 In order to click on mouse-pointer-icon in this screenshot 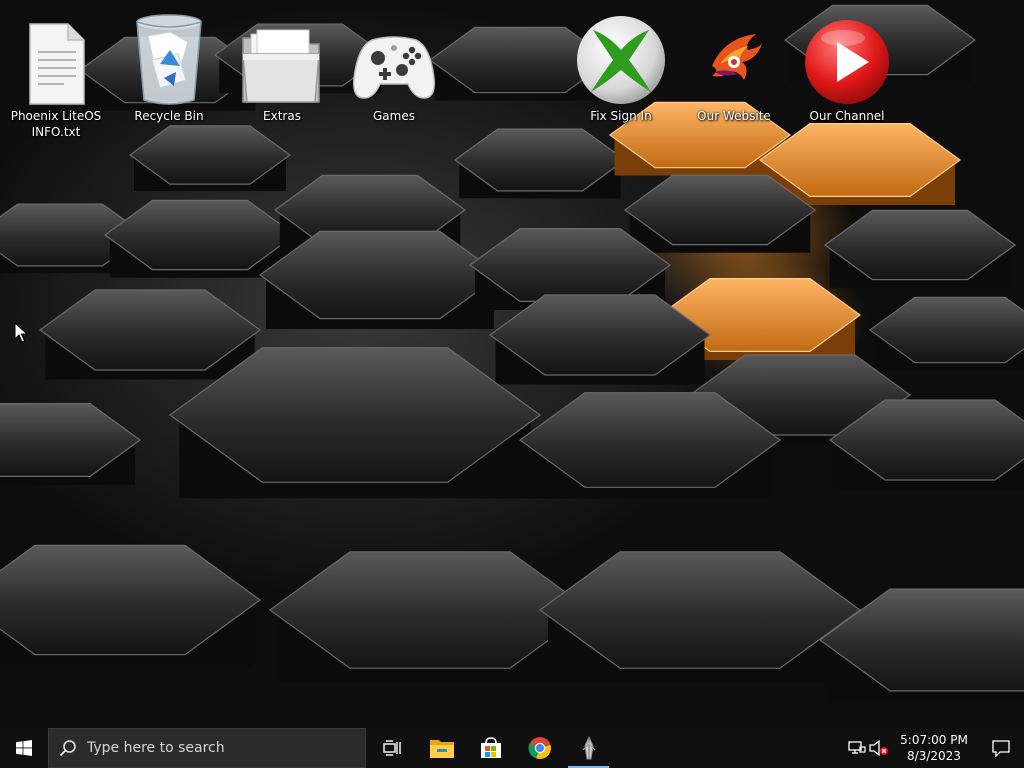, I will do `click(21, 332)`.